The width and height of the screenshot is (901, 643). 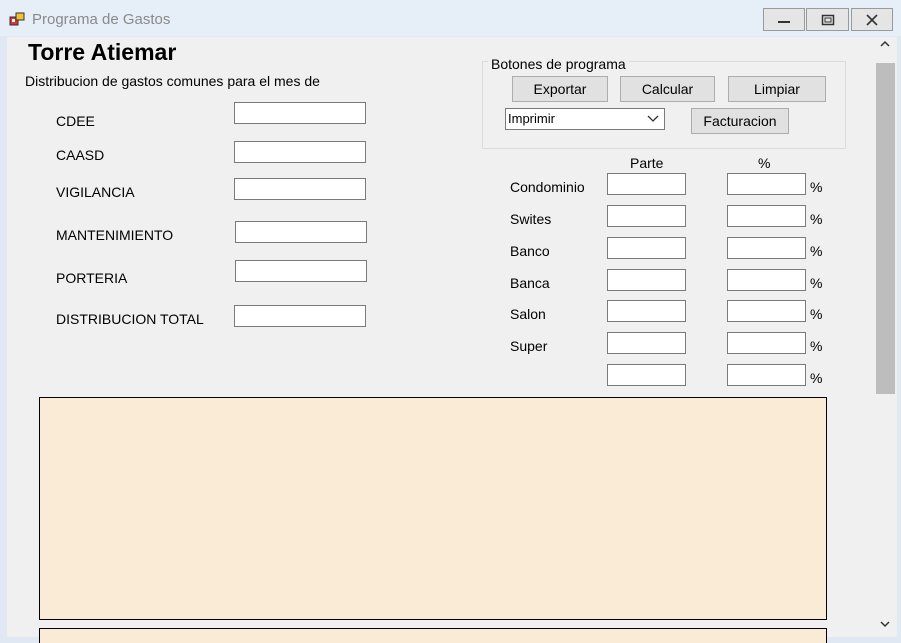 I want to click on scroll-down-icon, so click(x=885, y=626).